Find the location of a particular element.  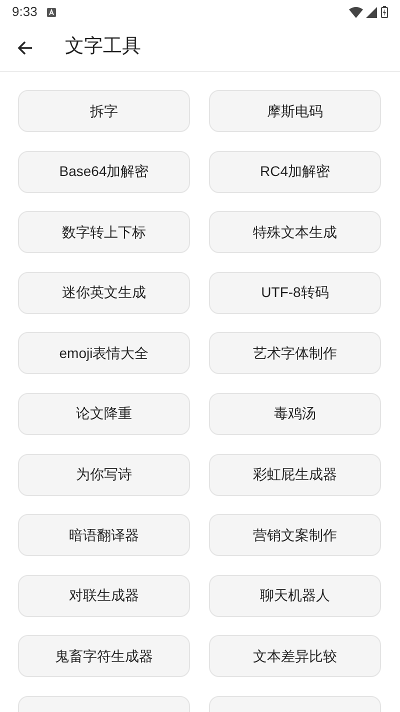

tool-button: emoji表情大全 is located at coordinates (104, 353).